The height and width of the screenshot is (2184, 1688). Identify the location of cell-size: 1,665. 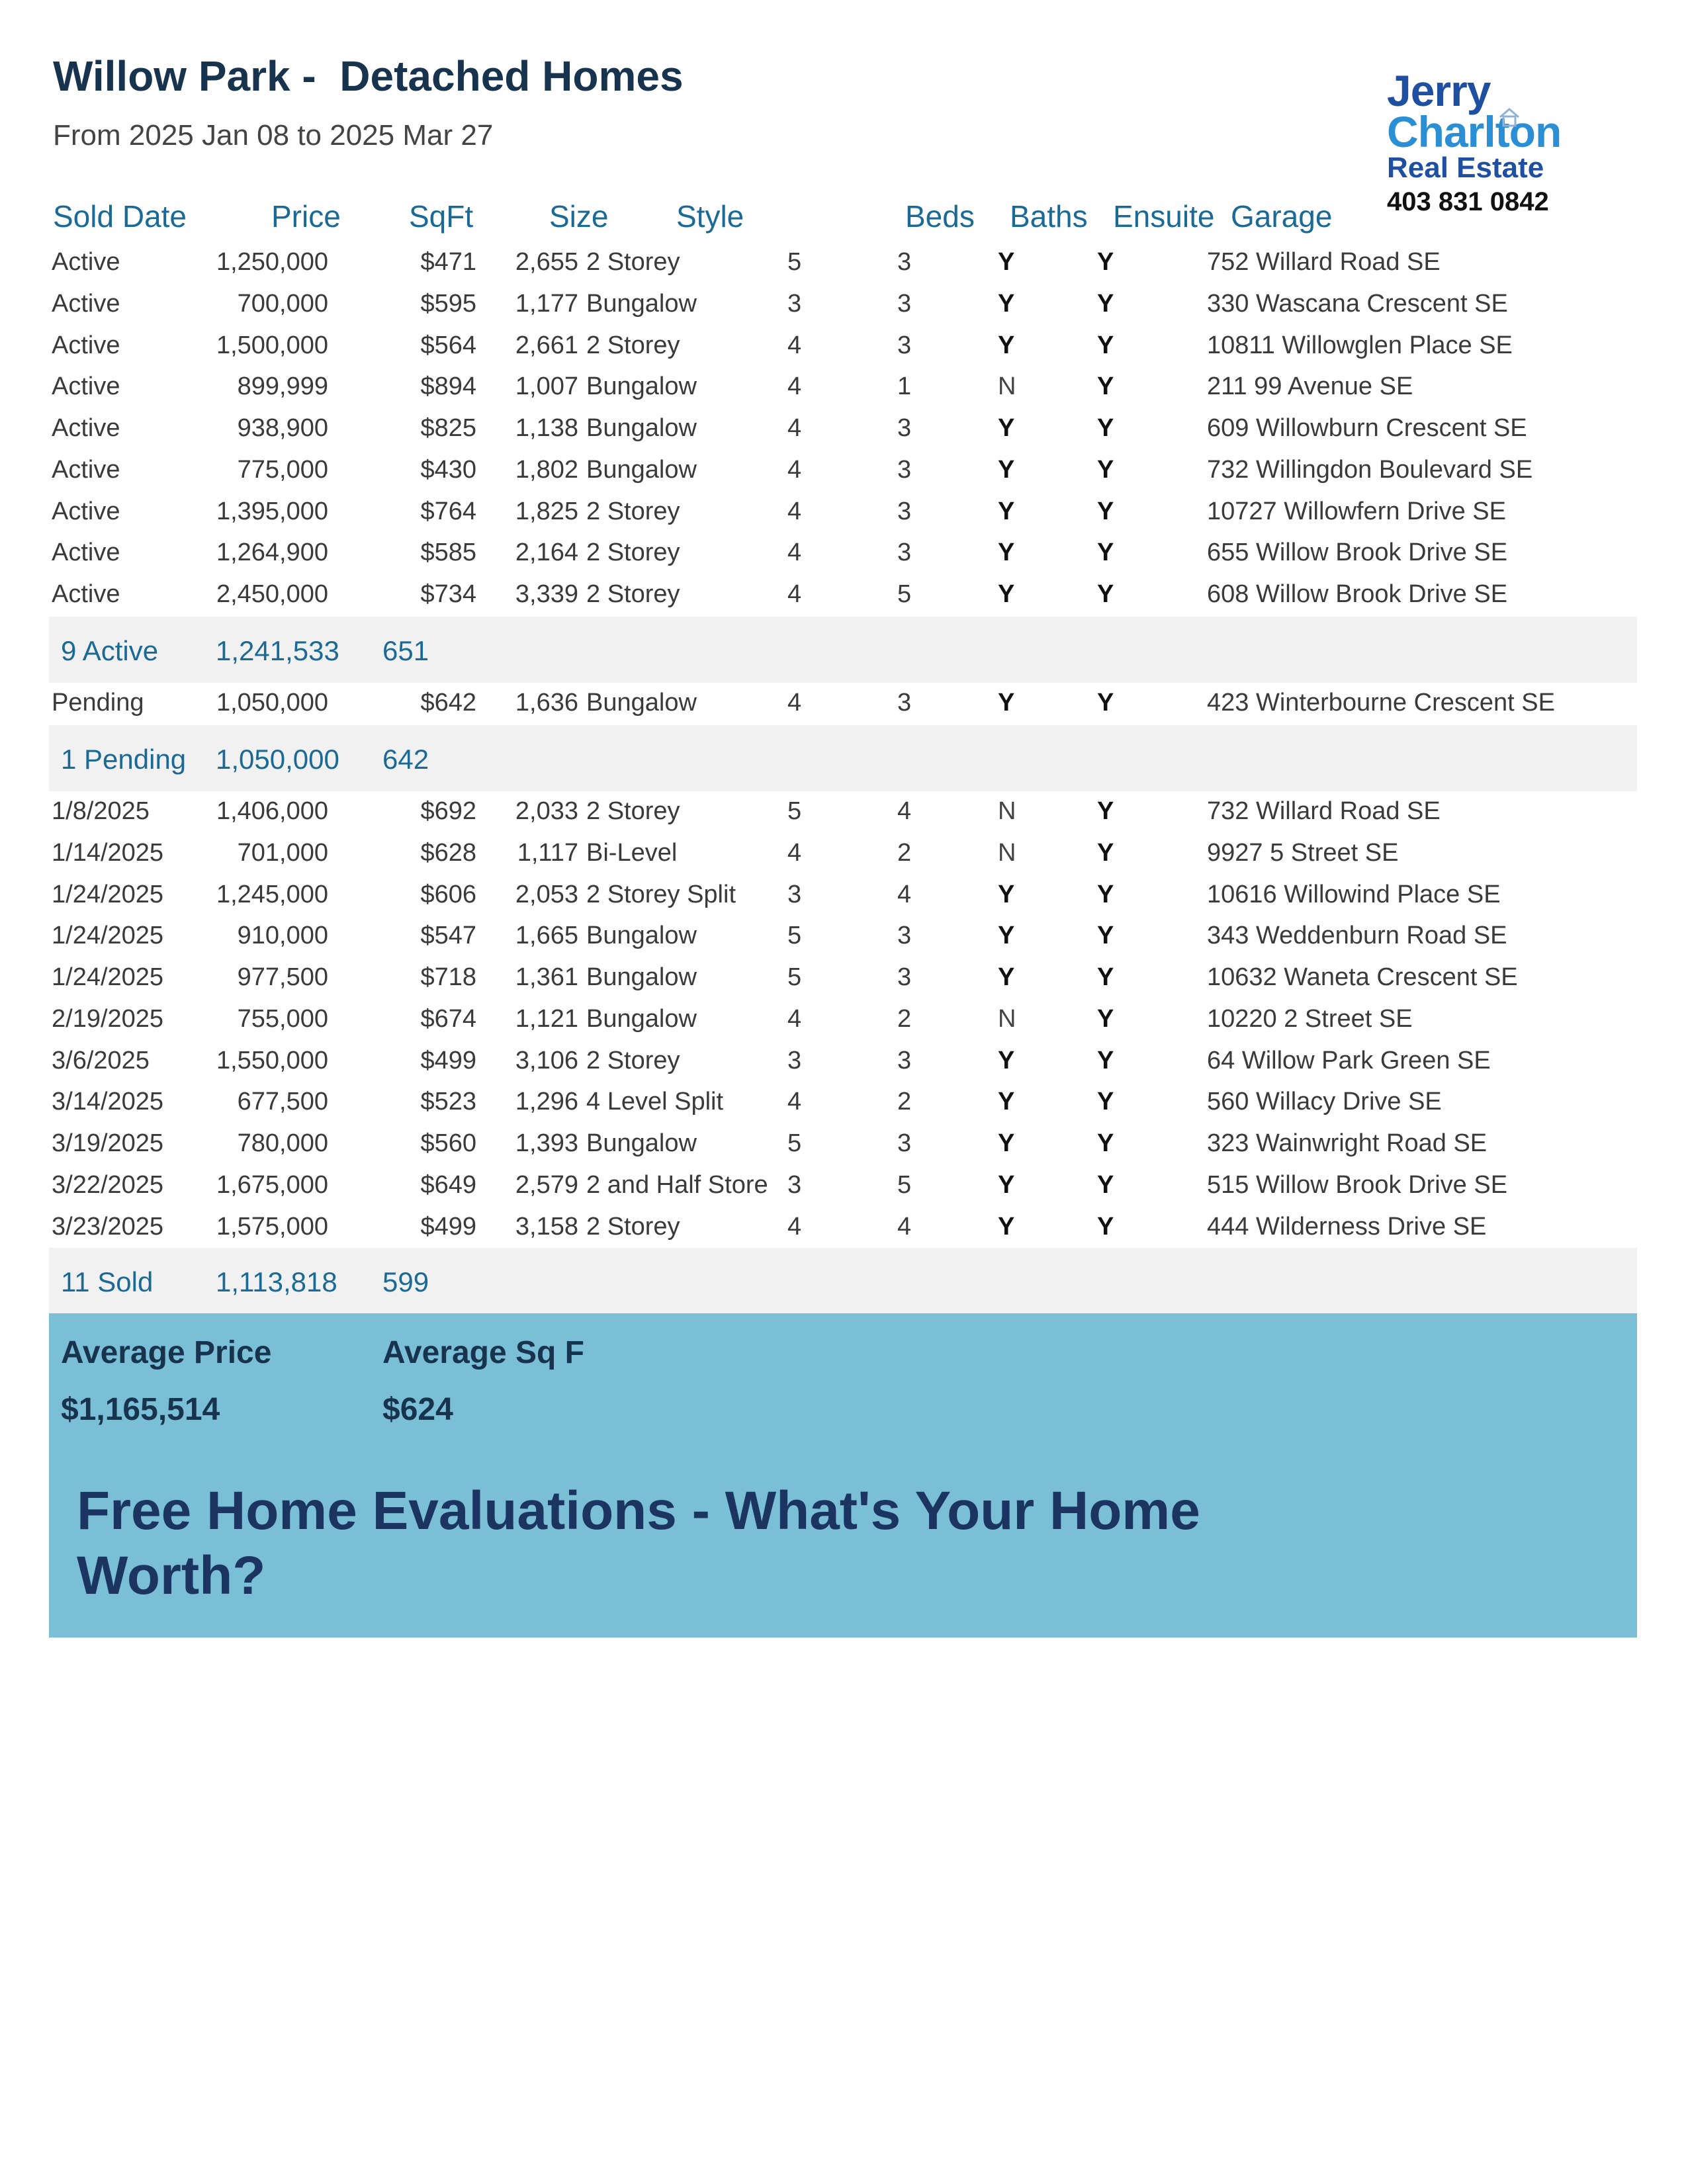
(546, 936).